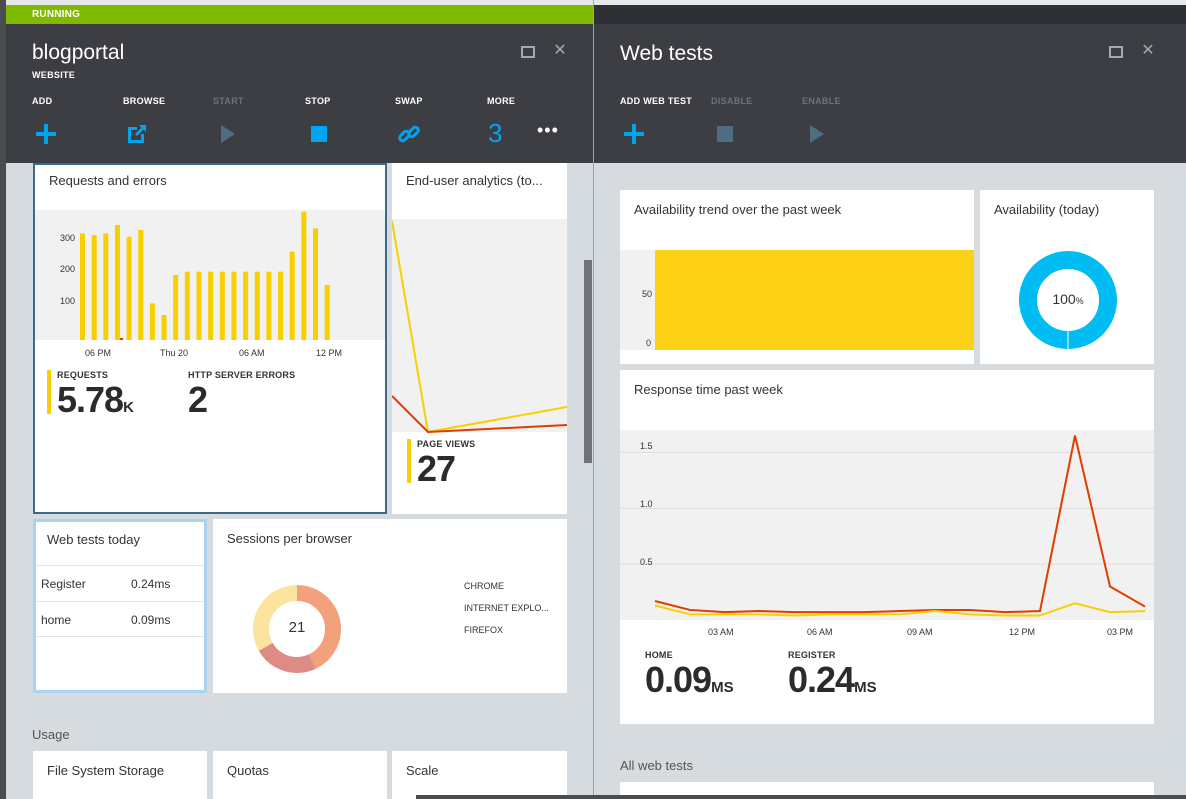  I want to click on more-command-label: MORE, so click(501, 101).